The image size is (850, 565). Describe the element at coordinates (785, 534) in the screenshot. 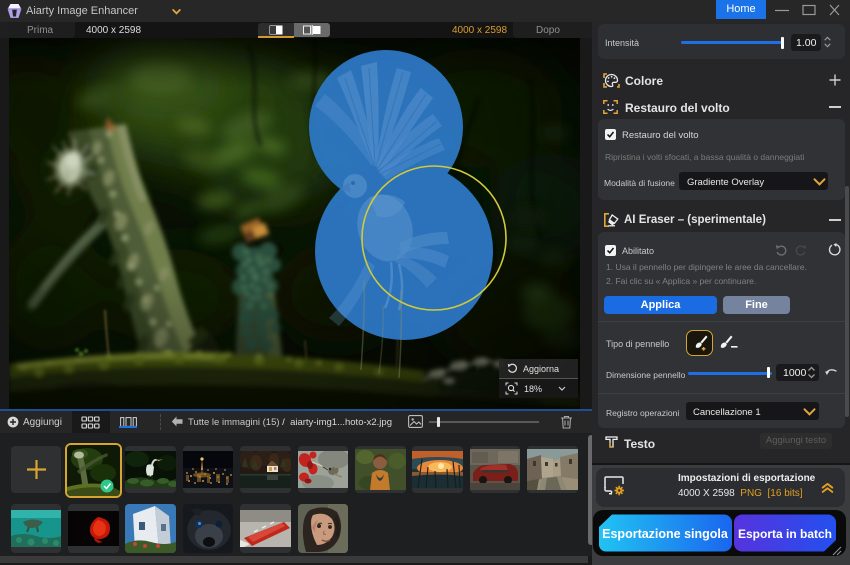

I see `svg-text: Esporta in batch` at that location.